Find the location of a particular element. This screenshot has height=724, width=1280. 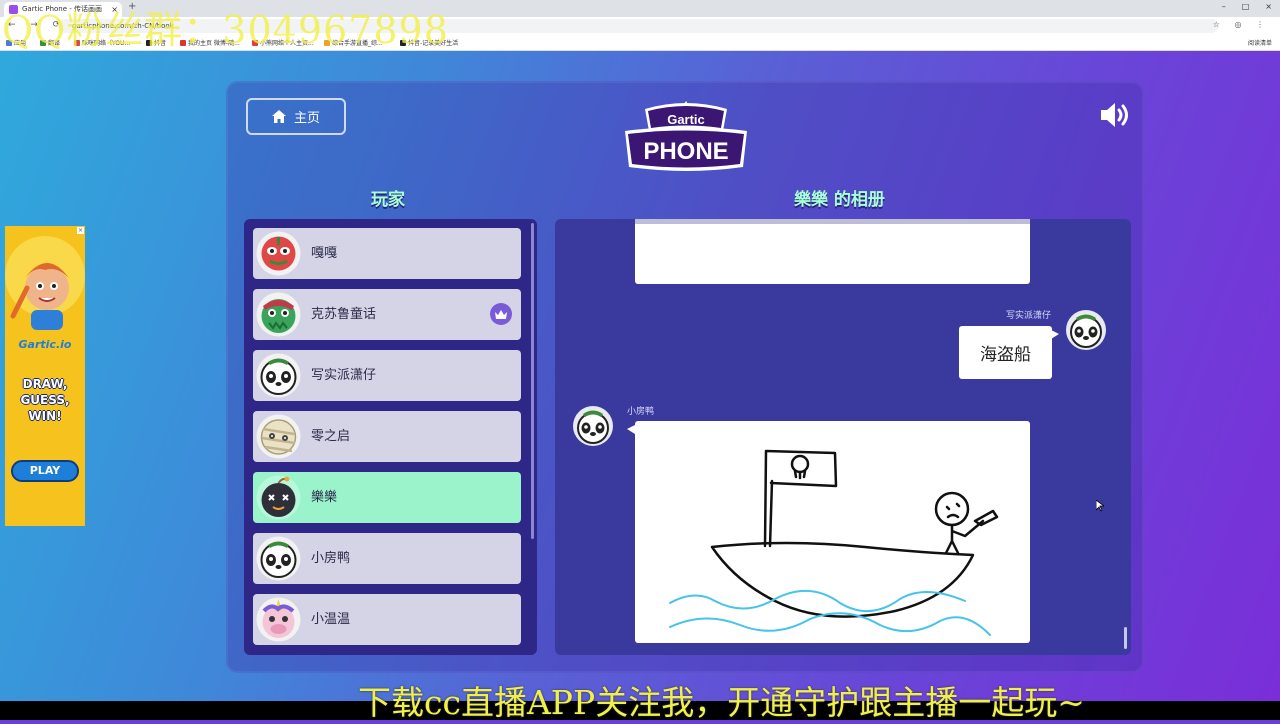

album-scrollbar is located at coordinates (1125, 638).